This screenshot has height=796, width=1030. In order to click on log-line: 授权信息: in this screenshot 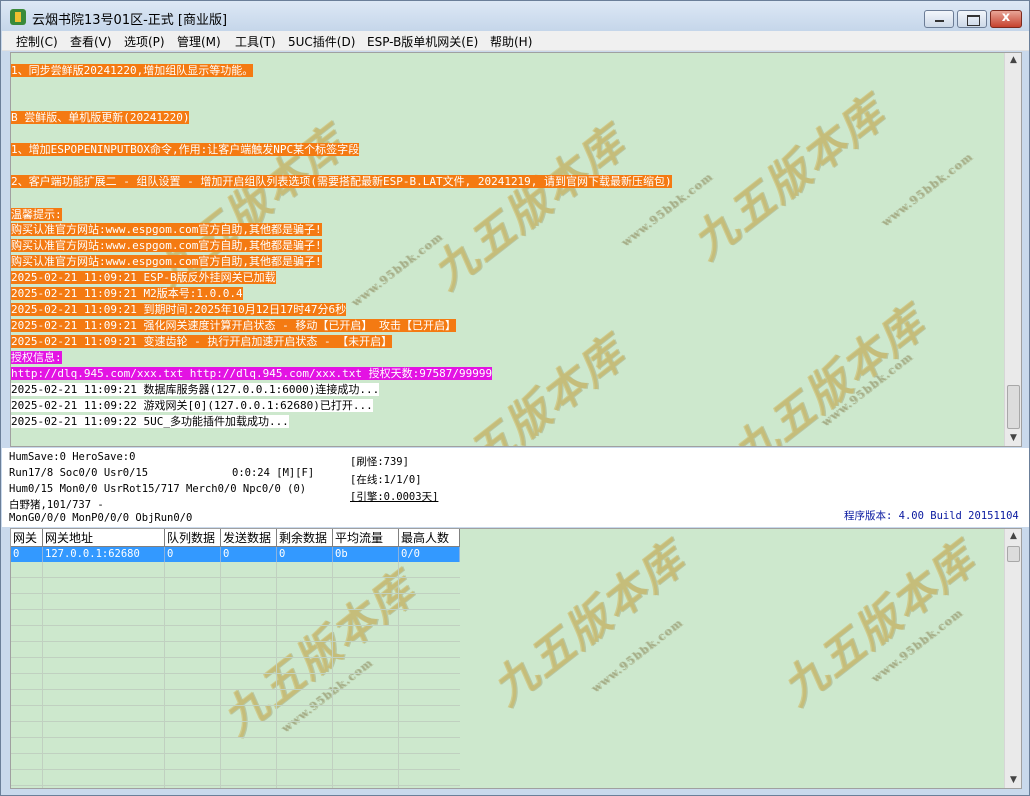, I will do `click(36, 357)`.